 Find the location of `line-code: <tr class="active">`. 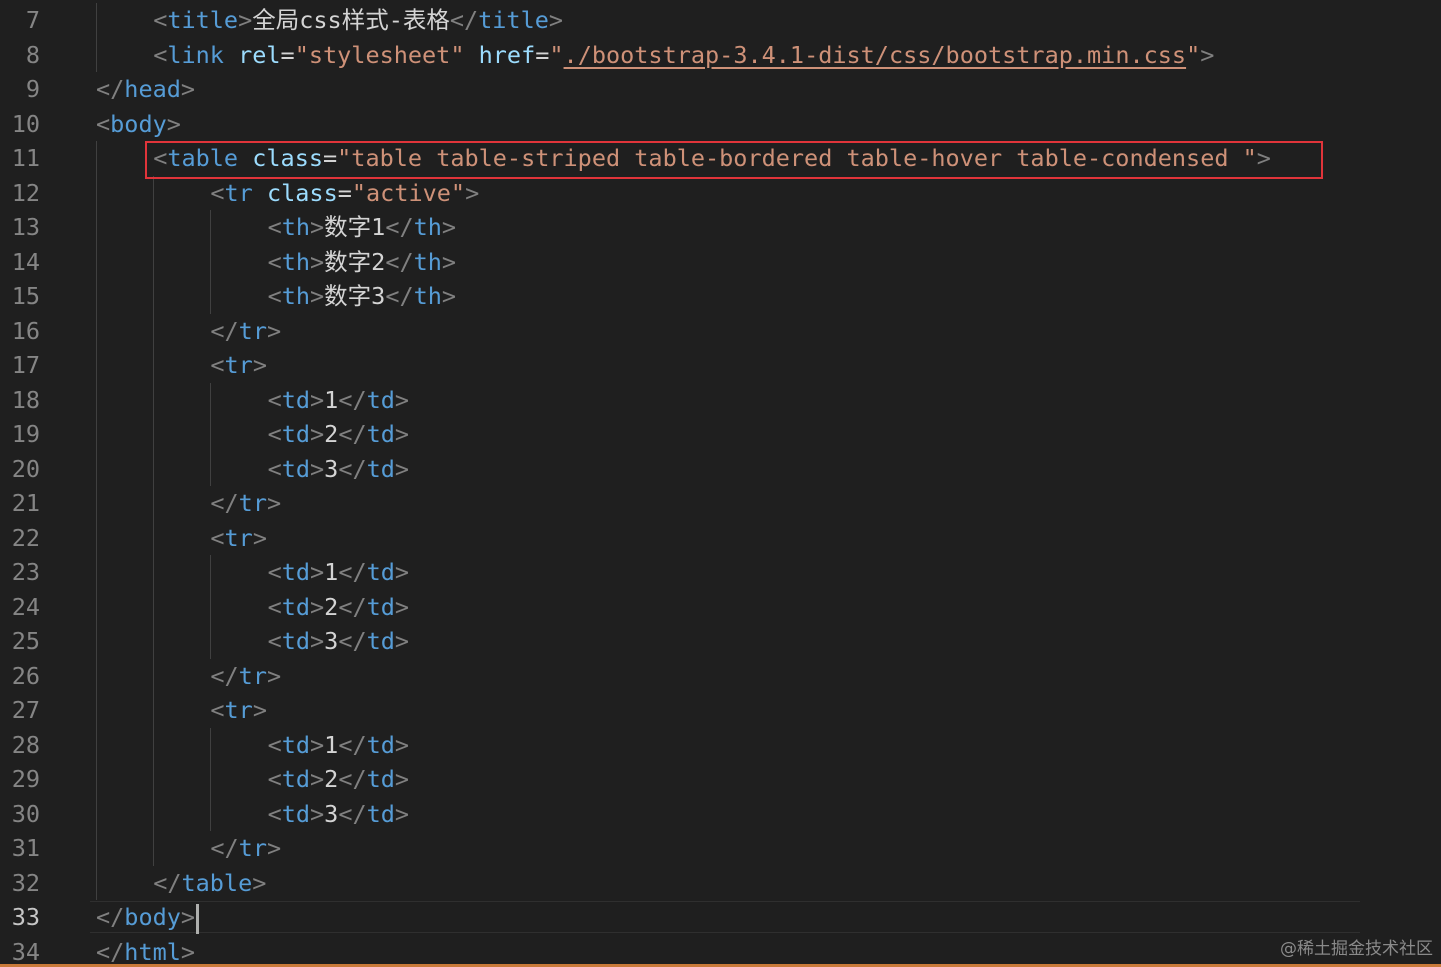

line-code: <tr class="active"> is located at coordinates (287, 193).